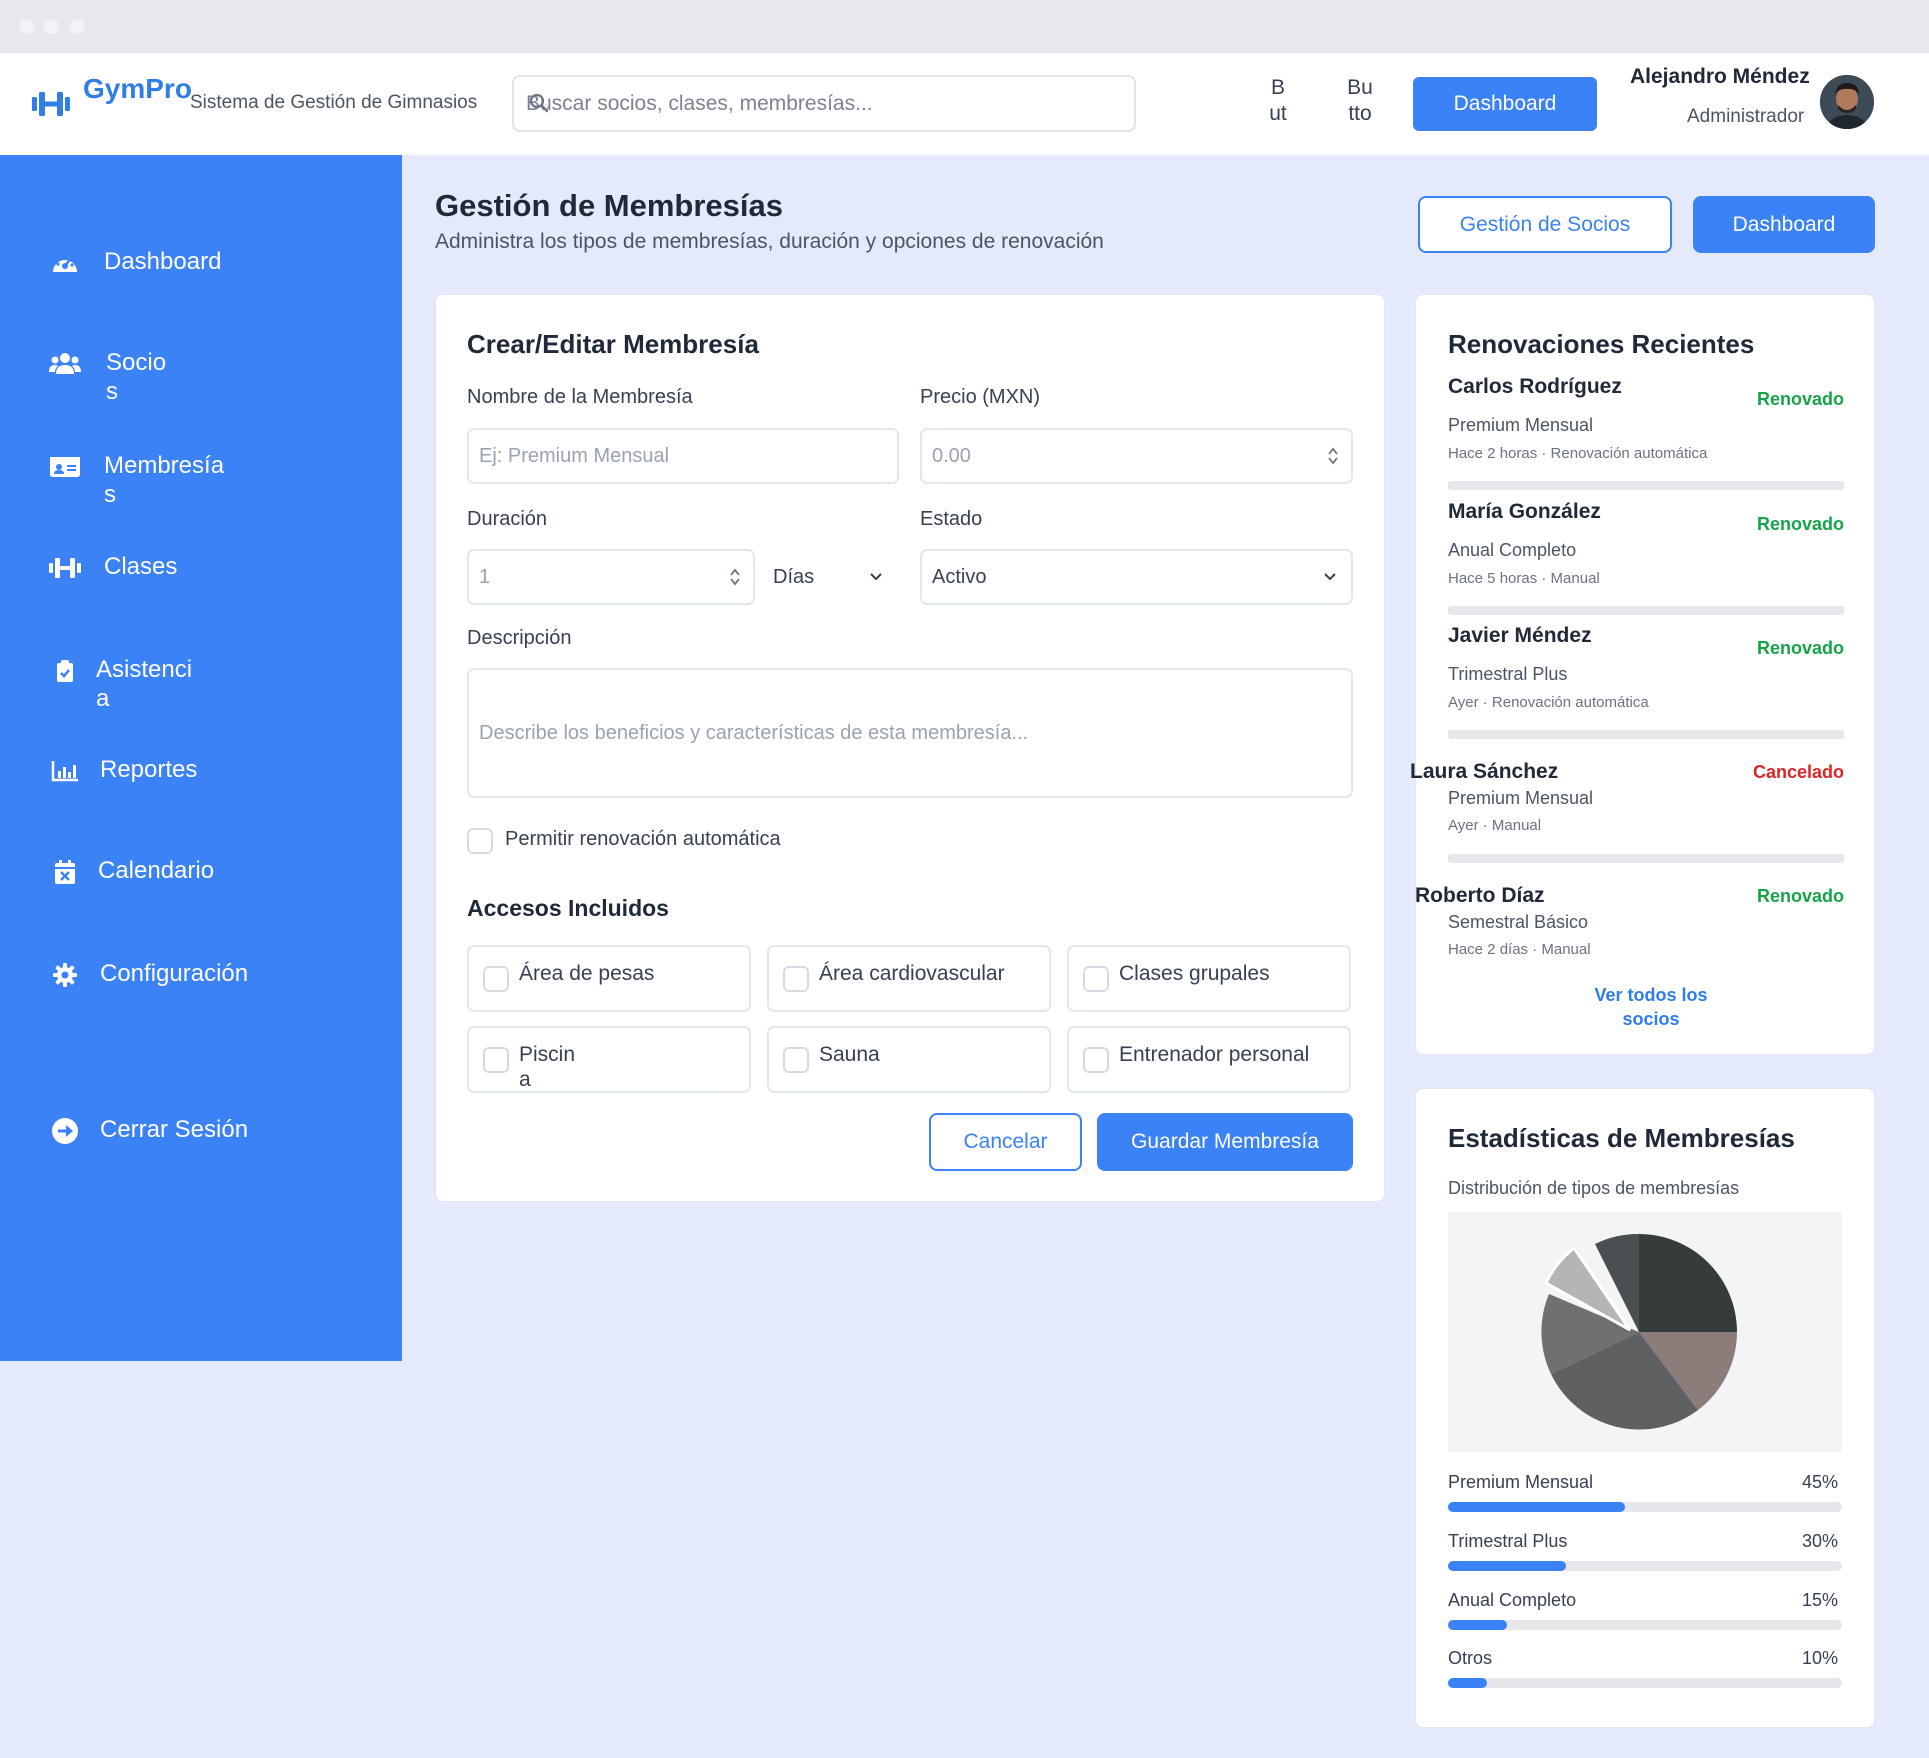 This screenshot has width=1929, height=1758. What do you see at coordinates (148, 1130) in the screenshot?
I see `sidebar-item-cerrar-sesion: Cerrar Sesión` at bounding box center [148, 1130].